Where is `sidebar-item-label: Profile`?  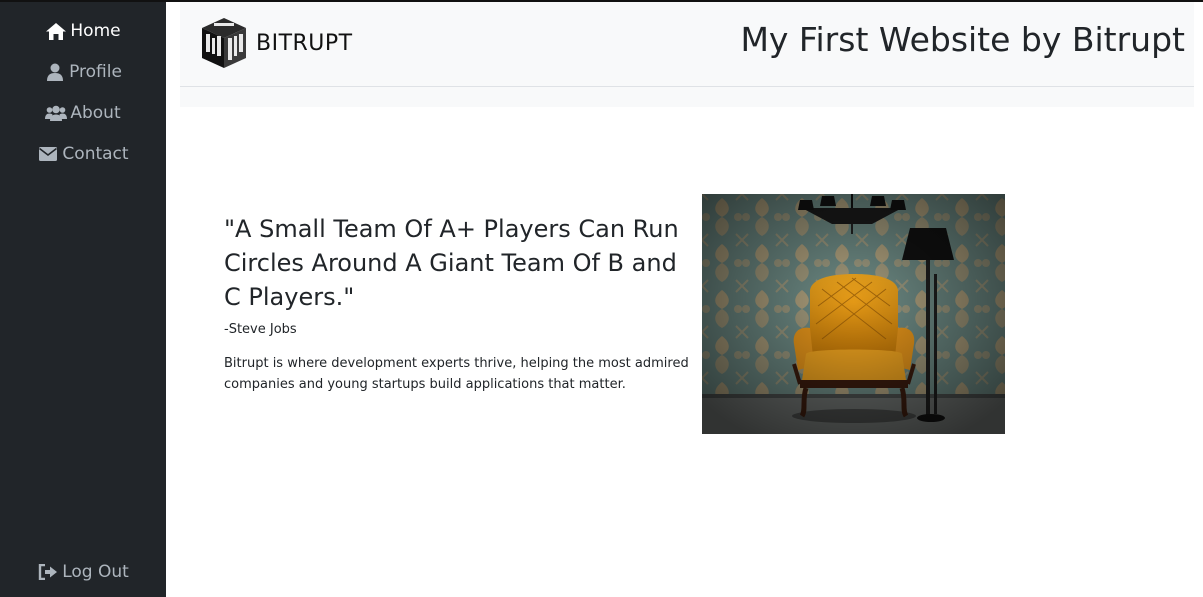 sidebar-item-label: Profile is located at coordinates (95, 72).